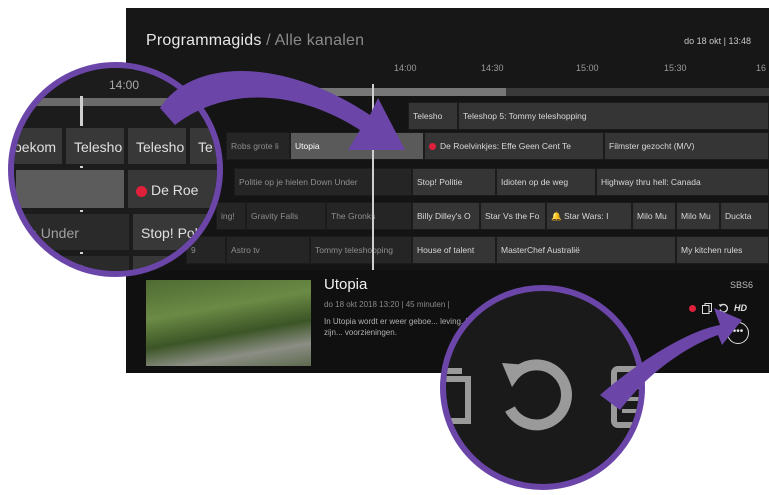 This screenshot has width=769, height=495. Describe the element at coordinates (282, 110) in the screenshot. I see `callout-arrow-left` at that location.